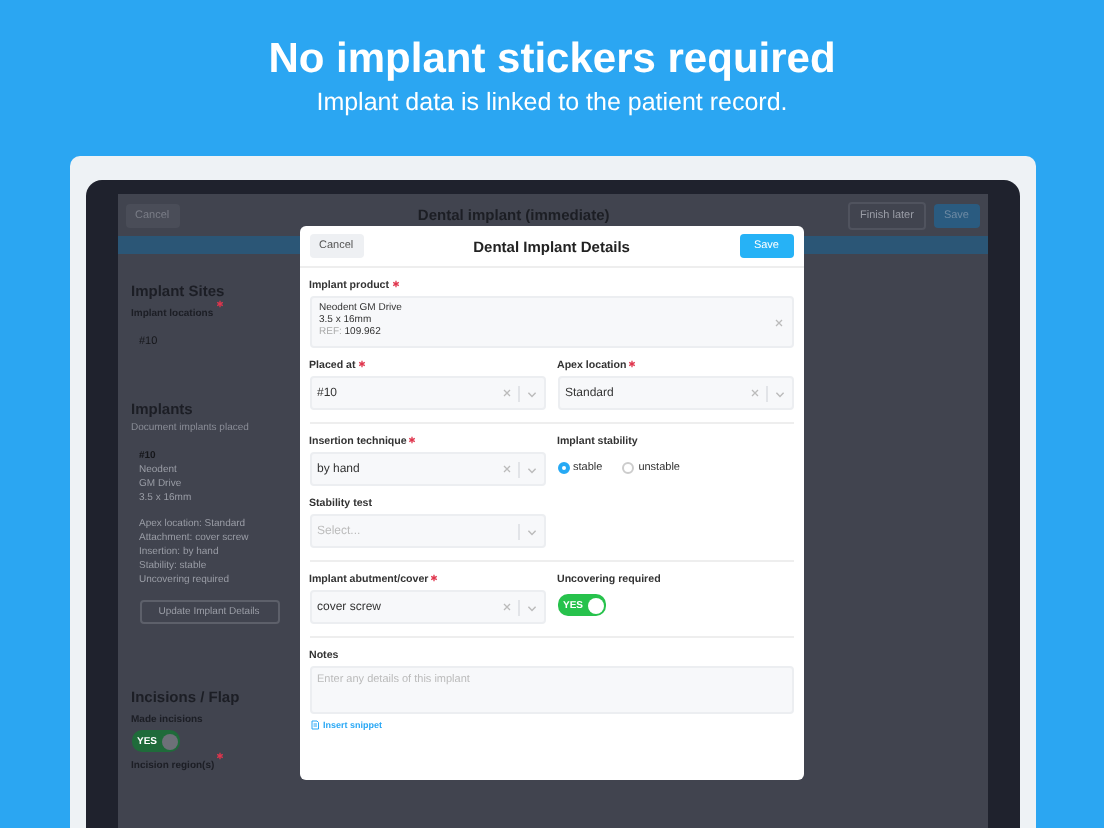  What do you see at coordinates (314, 725) in the screenshot?
I see `document-icon` at bounding box center [314, 725].